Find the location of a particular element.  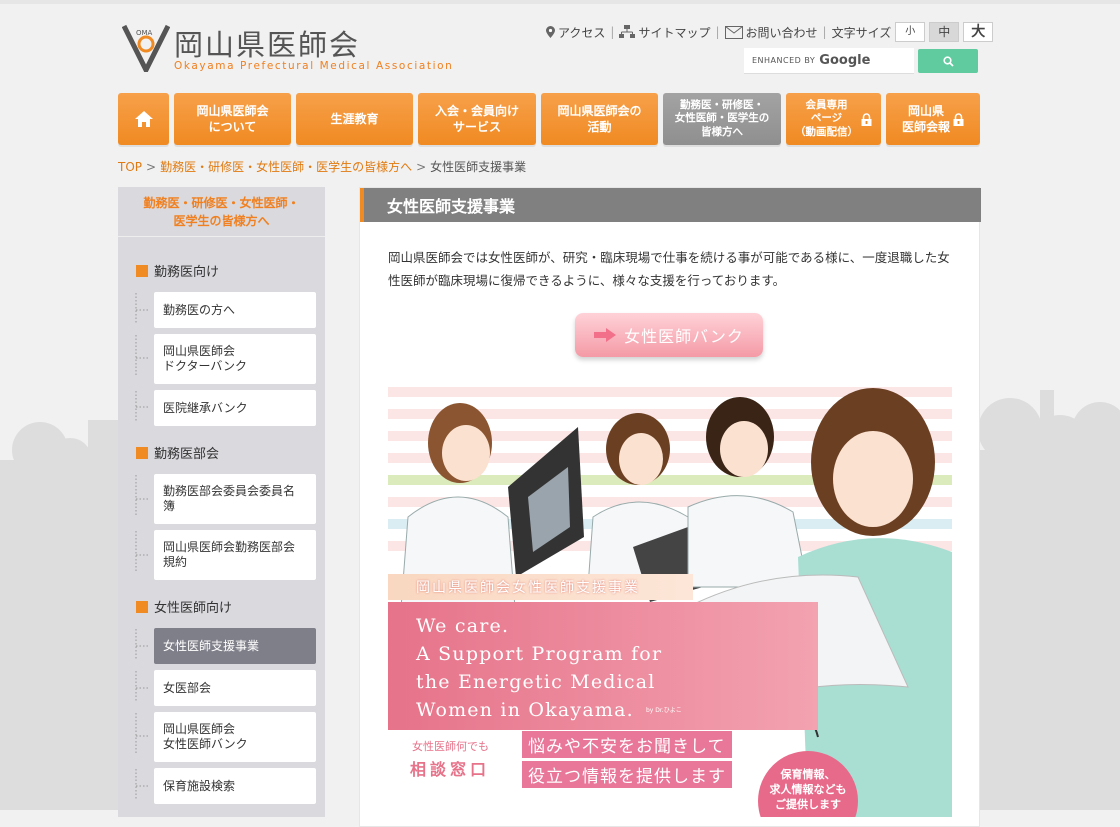

nav-members-page: 会員専用 ページ （動画配信） is located at coordinates (833, 119).